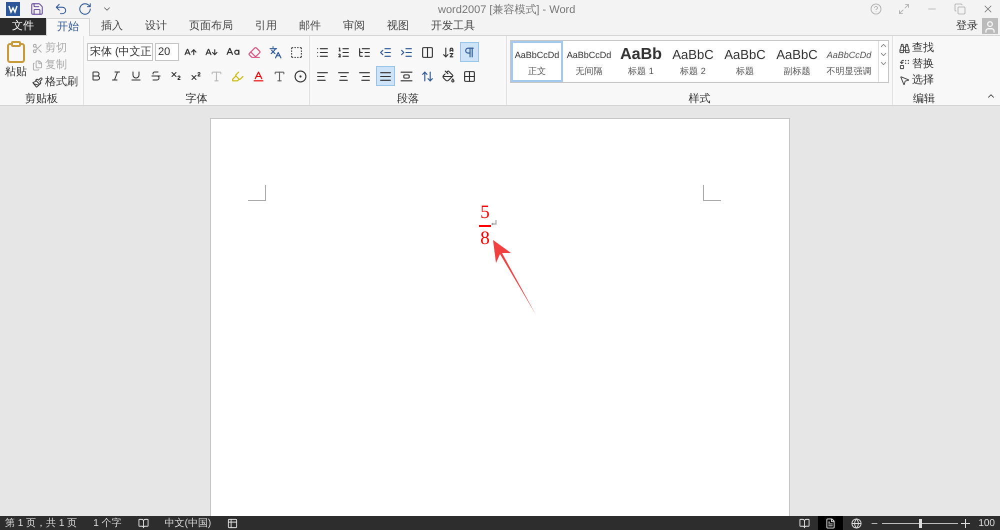 This screenshot has width=1000, height=530. What do you see at coordinates (37, 65) in the screenshot?
I see `copy-icon` at bounding box center [37, 65].